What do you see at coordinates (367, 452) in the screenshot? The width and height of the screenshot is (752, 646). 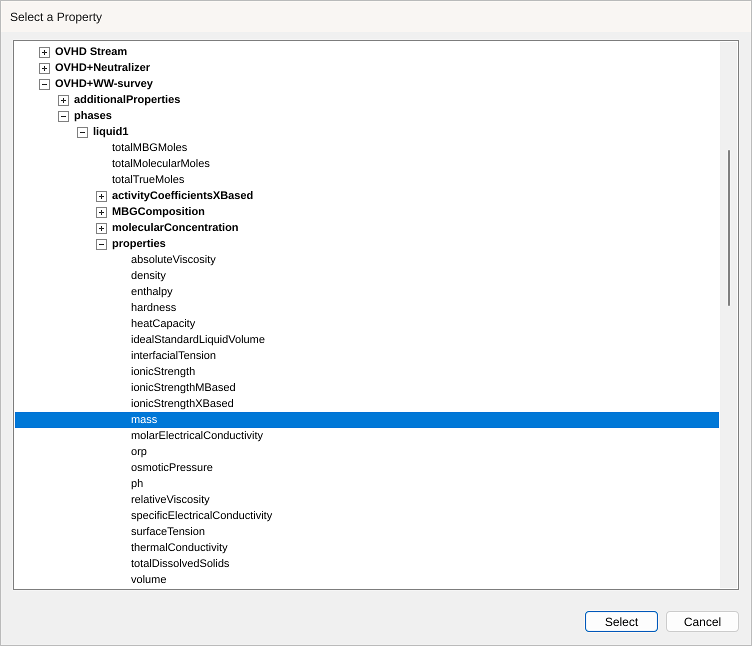 I see `tree-item: orp` at bounding box center [367, 452].